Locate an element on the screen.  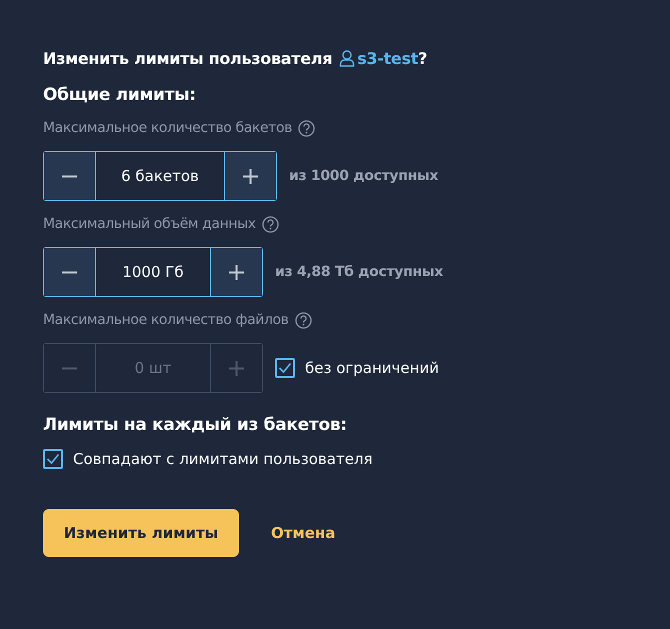
section-heading: Общие лимиты: is located at coordinates (120, 95).